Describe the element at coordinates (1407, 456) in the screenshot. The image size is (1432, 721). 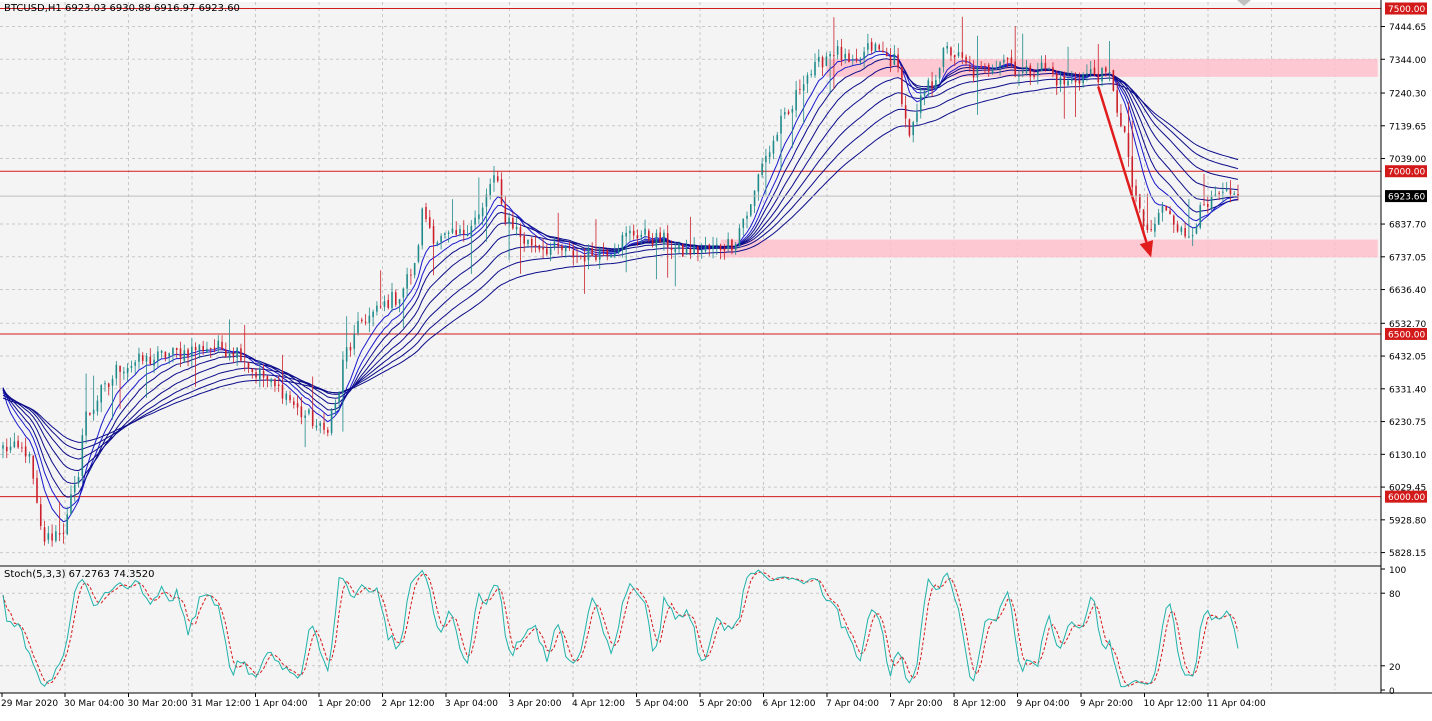
I see `price-tick-label: 6130.10` at that location.